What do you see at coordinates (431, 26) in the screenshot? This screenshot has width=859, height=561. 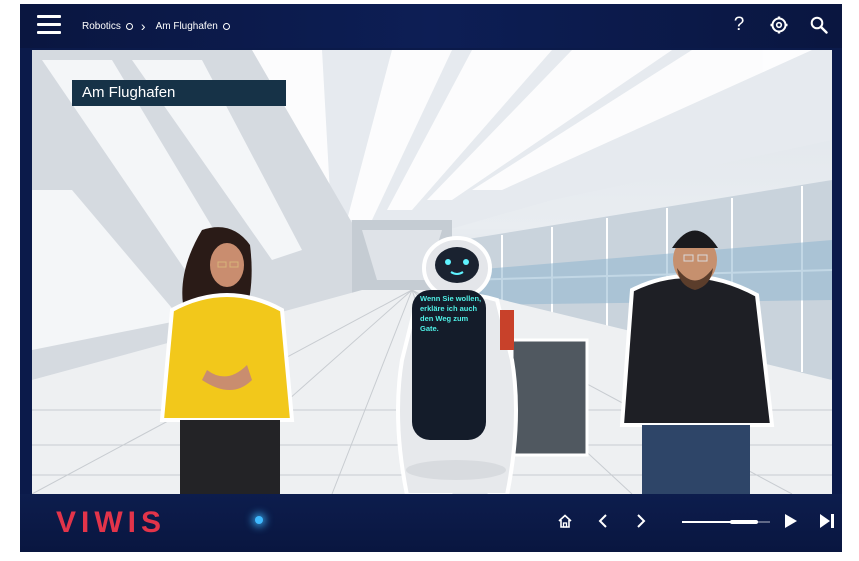 I see `top-bar: Robotics › Am Flughafen ?` at bounding box center [431, 26].